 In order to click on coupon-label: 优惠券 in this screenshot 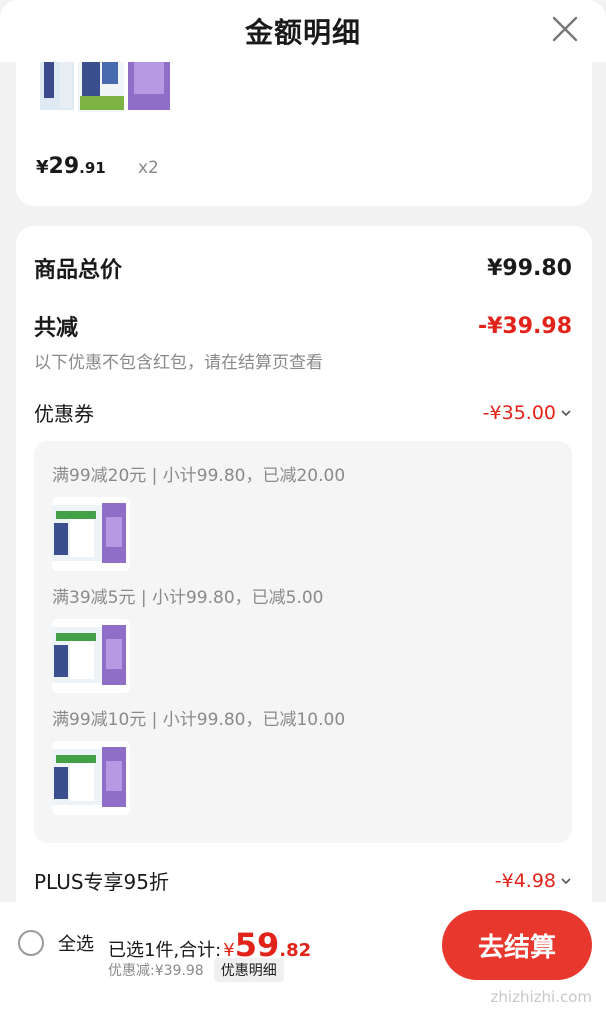, I will do `click(64, 414)`.